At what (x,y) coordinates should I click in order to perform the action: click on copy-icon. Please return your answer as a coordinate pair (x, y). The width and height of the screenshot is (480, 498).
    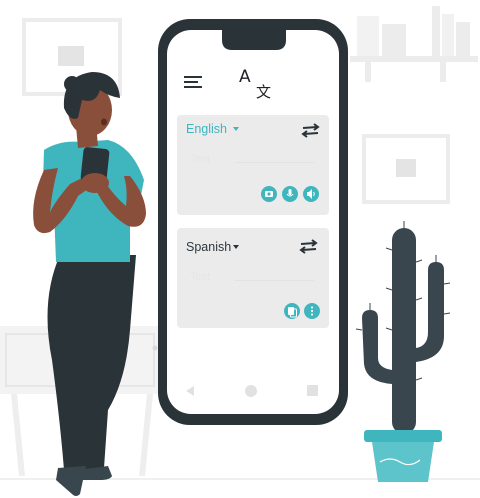
    Looking at the image, I should click on (292, 311).